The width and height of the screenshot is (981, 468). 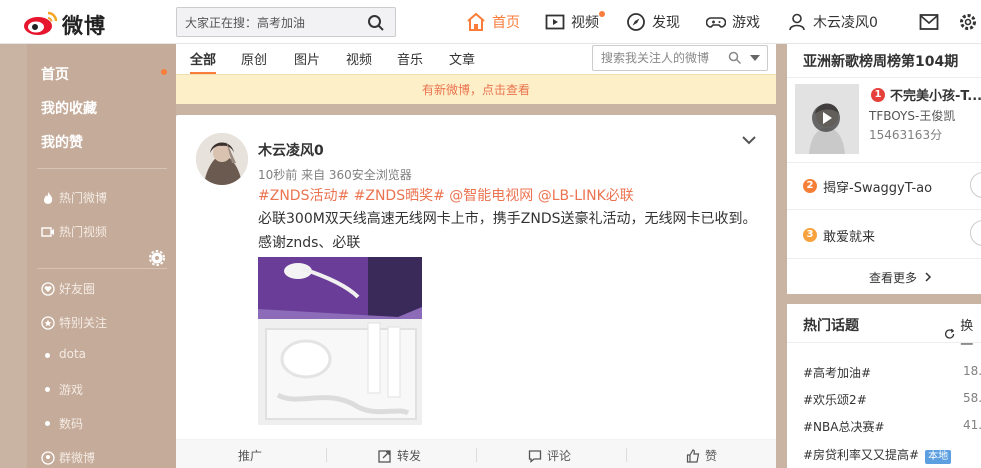 I want to click on promote-button: 推广, so click(x=250, y=455).